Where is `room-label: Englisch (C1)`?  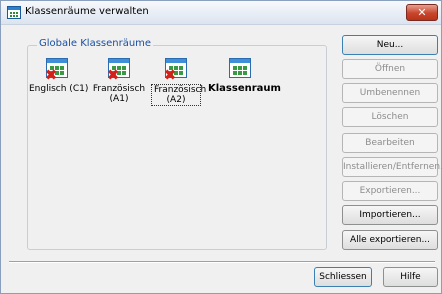
room-label: Englisch (C1) is located at coordinates (59, 89).